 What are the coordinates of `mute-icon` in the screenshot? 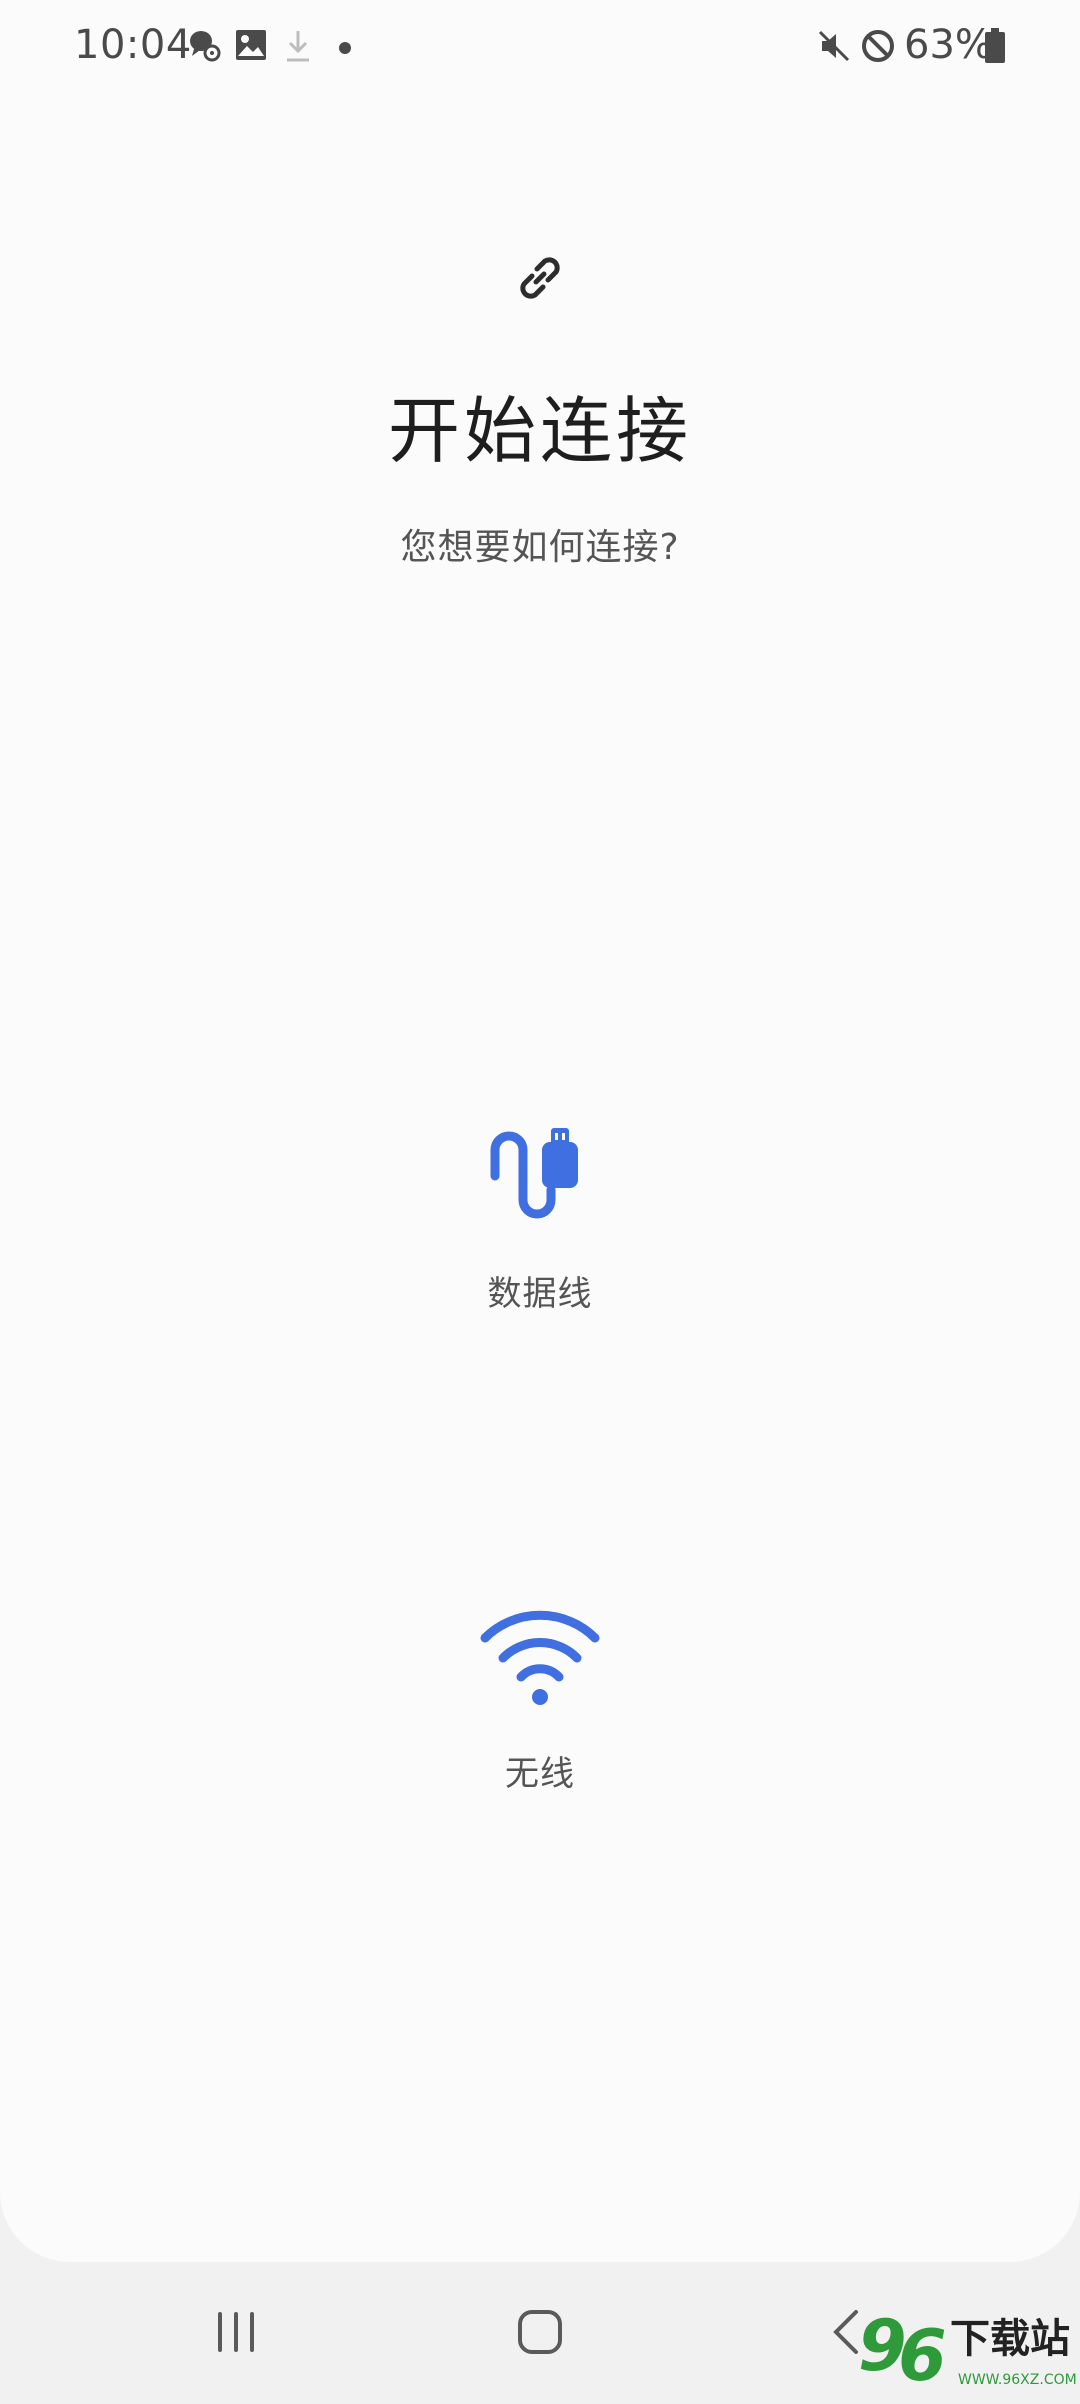 It's located at (834, 48).